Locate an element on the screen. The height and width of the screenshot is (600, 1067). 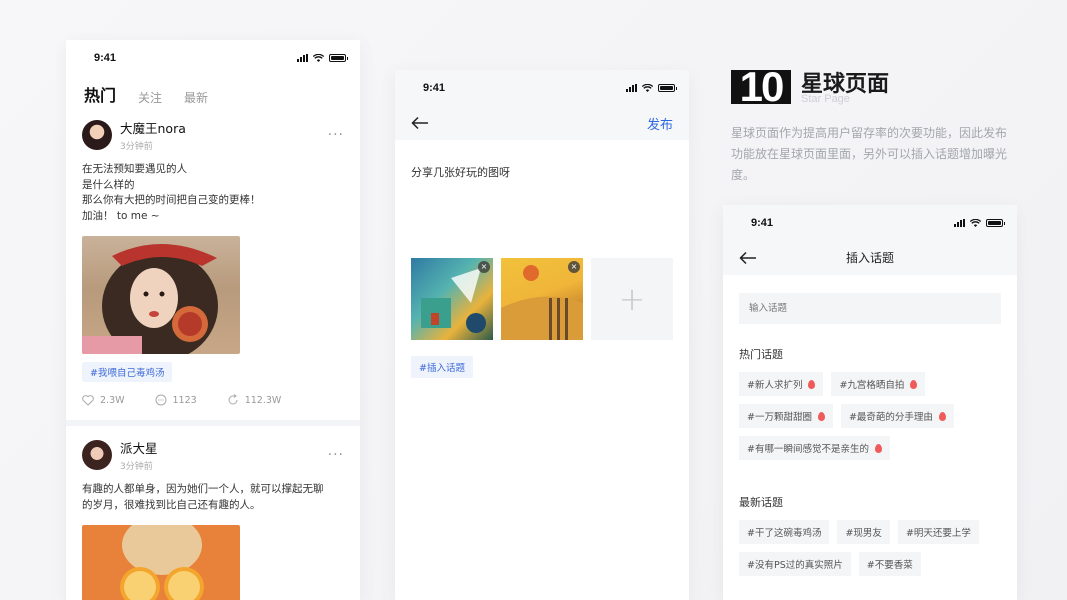
post-line: 在无法预知要遇见的人 is located at coordinates (134, 169).